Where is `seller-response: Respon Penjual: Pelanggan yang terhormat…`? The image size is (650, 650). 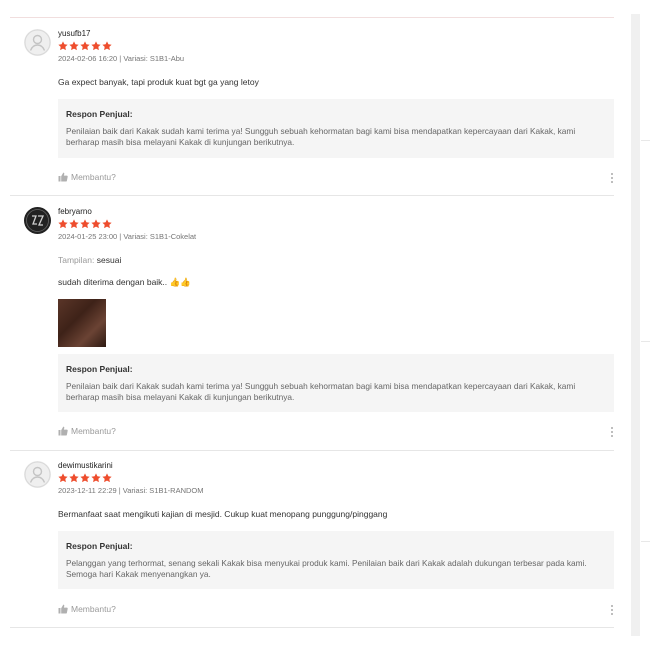 seller-response: Respon Penjual: Pelanggan yang terhormat… is located at coordinates (336, 560).